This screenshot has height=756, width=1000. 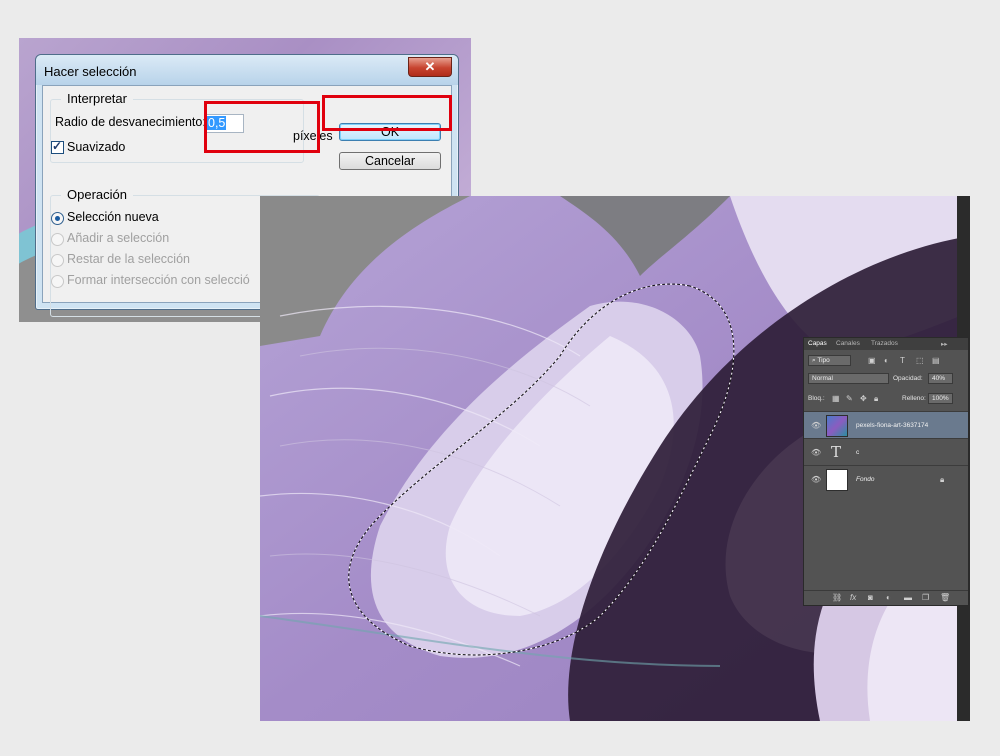 I want to click on radio-intersect-selection, so click(x=57, y=281).